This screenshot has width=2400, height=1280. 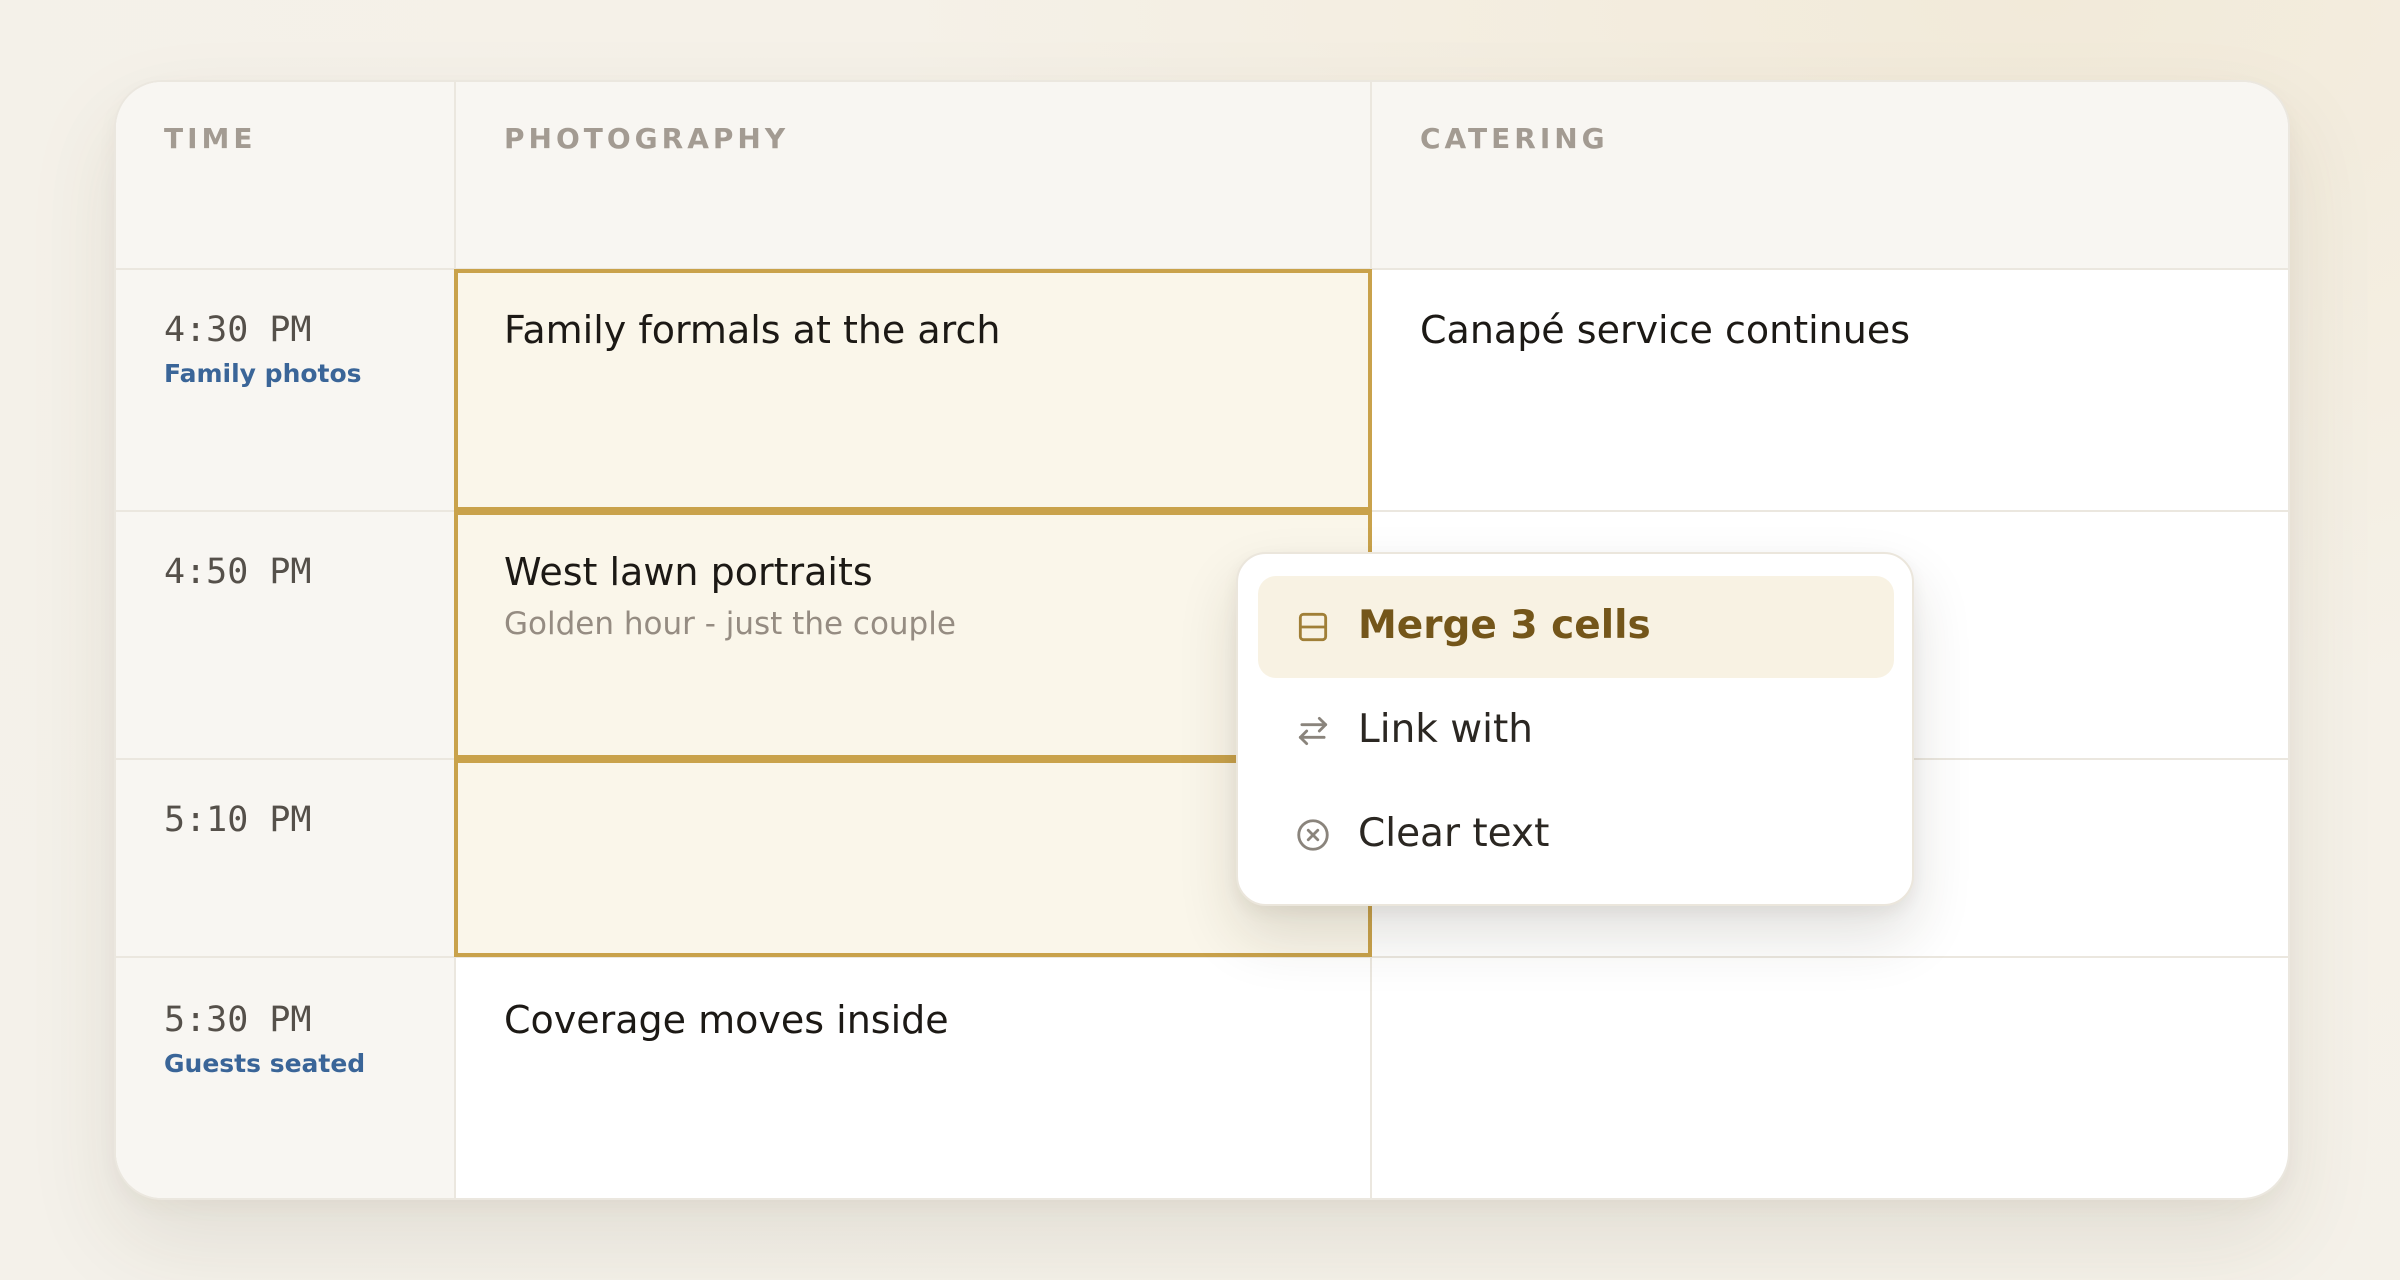 I want to click on swap-arrows-icon, so click(x=1313, y=731).